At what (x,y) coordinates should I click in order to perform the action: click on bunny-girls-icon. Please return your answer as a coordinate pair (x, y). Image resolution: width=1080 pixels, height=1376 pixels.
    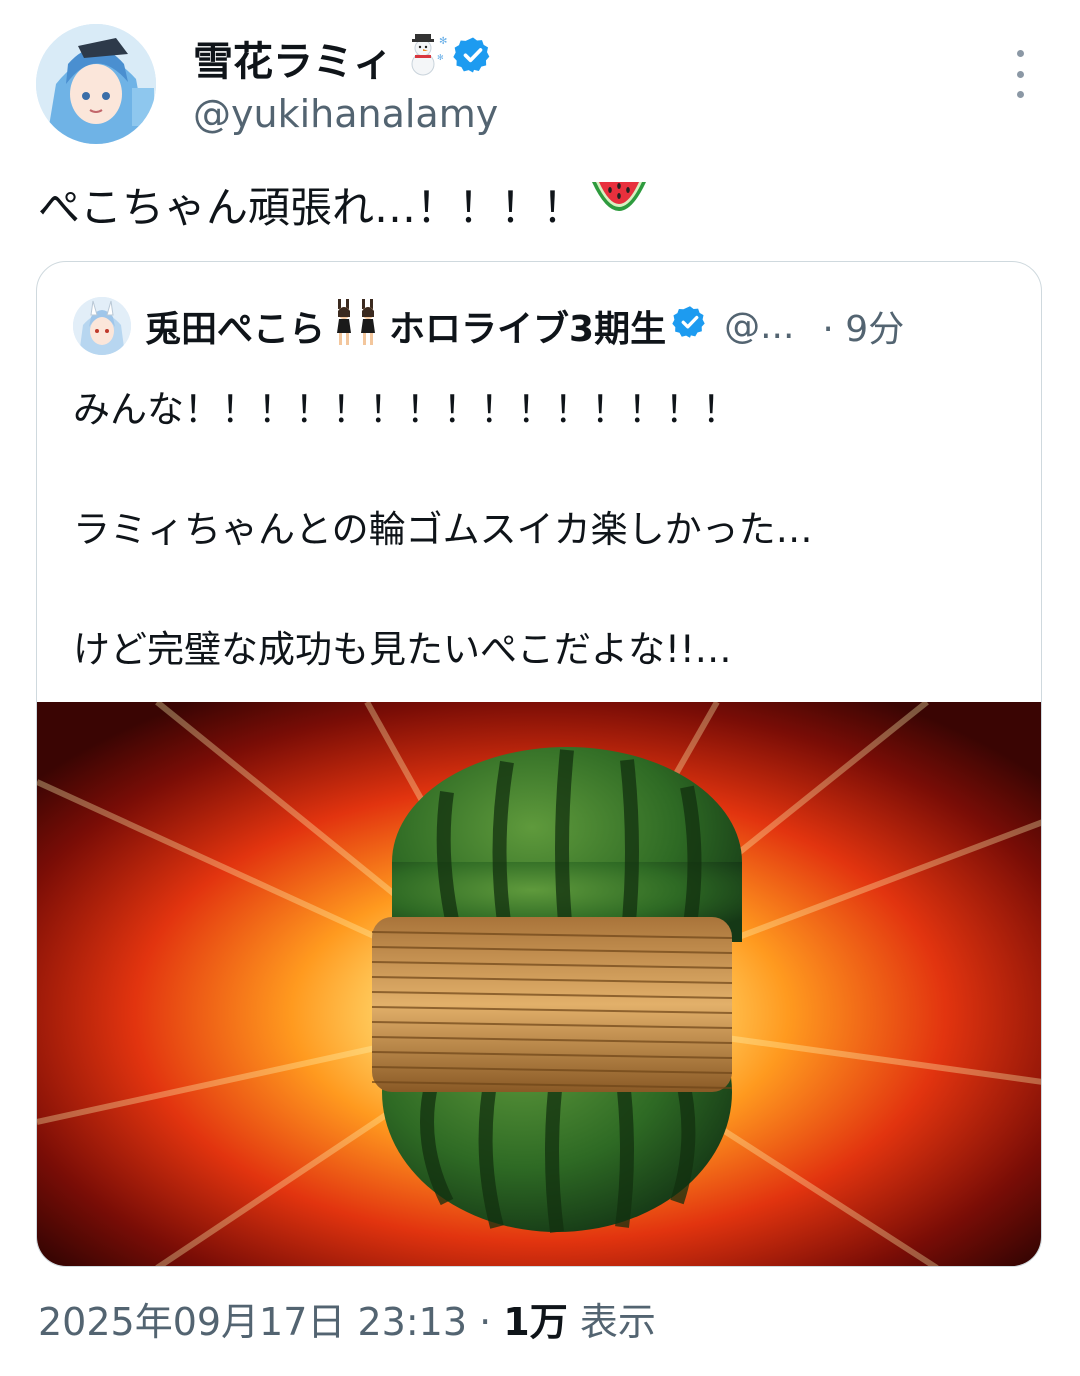
    Looking at the image, I should click on (357, 326).